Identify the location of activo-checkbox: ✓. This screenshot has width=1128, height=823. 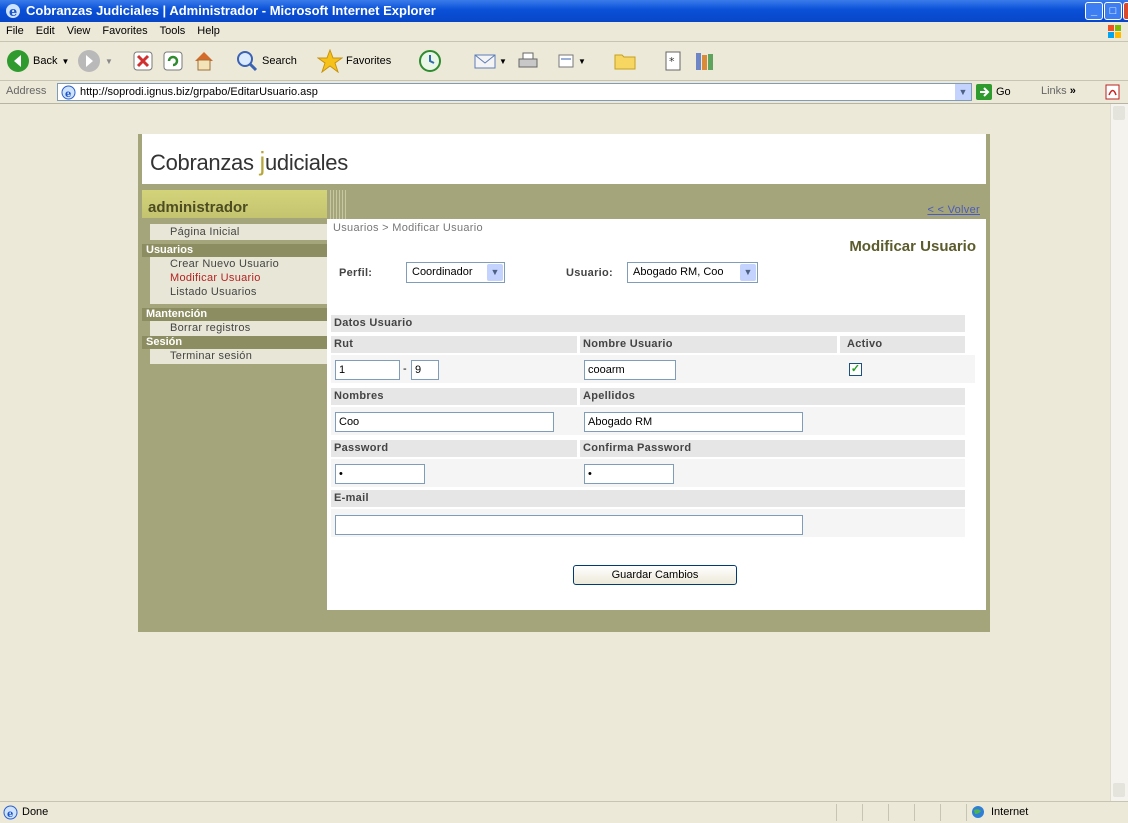
(855, 369).